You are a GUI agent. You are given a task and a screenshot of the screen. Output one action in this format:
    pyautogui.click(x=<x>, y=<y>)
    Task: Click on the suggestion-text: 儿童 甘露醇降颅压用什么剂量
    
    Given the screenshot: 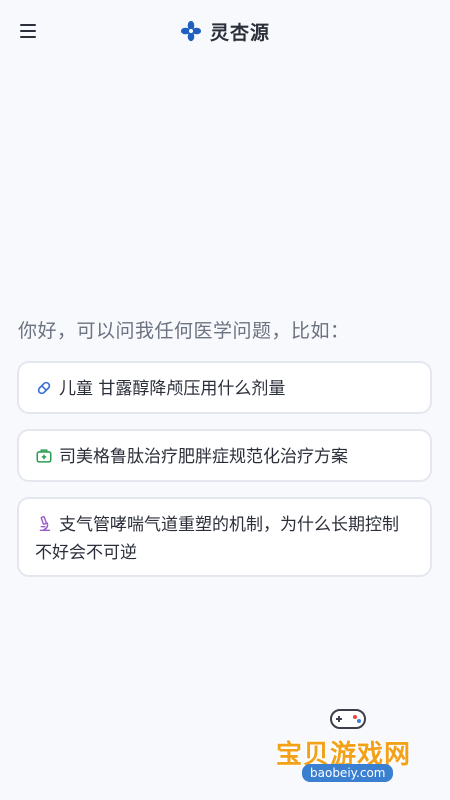 What is the action you would take?
    pyautogui.click(x=172, y=389)
    